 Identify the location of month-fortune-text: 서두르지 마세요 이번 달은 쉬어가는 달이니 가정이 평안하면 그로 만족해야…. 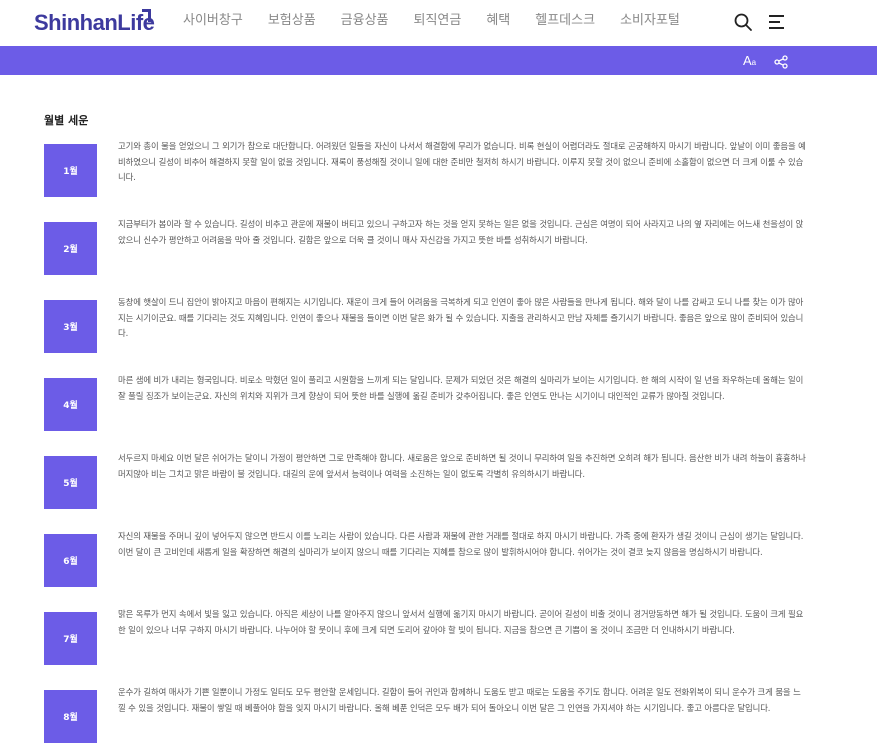
(462, 466).